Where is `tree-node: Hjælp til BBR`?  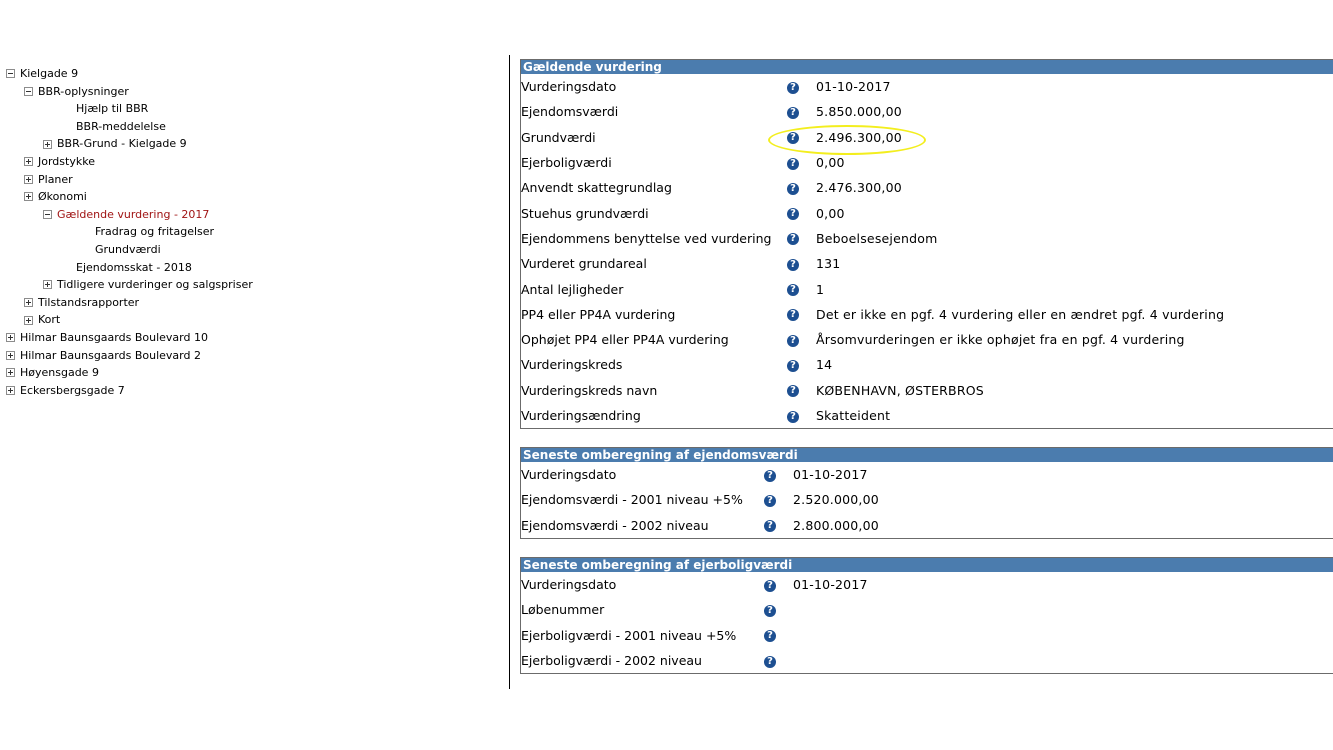 tree-node: Hjælp til BBR is located at coordinates (253, 109).